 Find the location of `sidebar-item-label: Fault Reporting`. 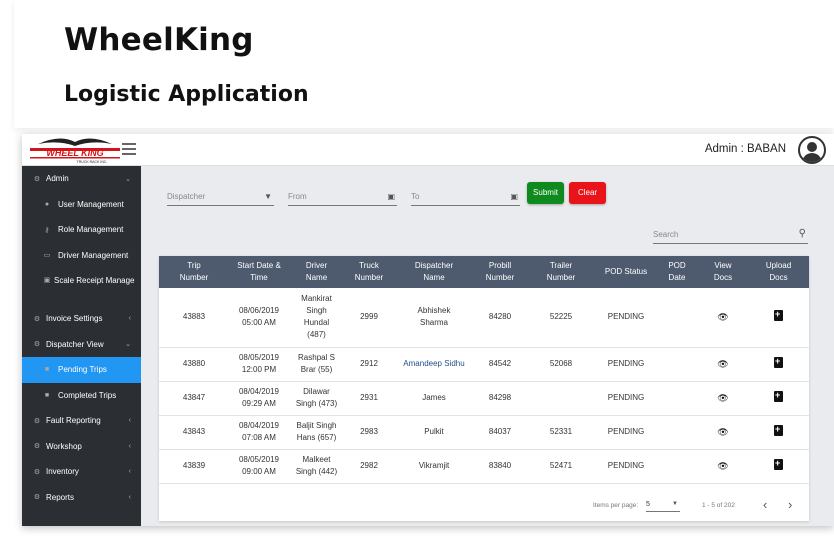

sidebar-item-label: Fault Reporting is located at coordinates (73, 421).